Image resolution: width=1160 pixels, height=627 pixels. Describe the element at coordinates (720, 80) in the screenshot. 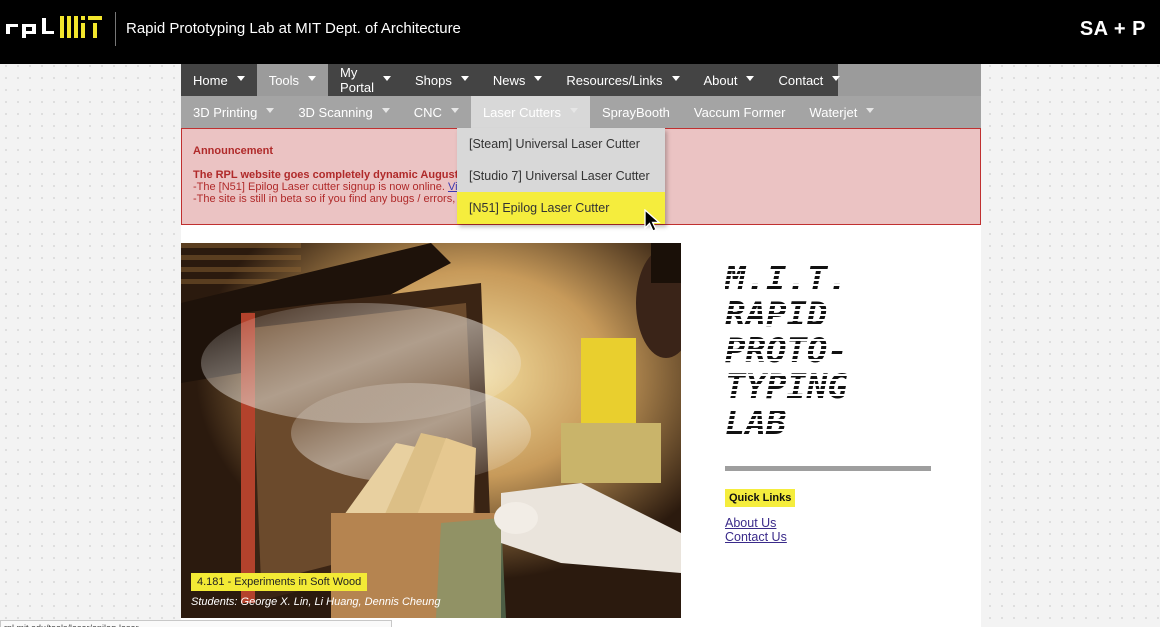

I see `nav-label: About` at that location.